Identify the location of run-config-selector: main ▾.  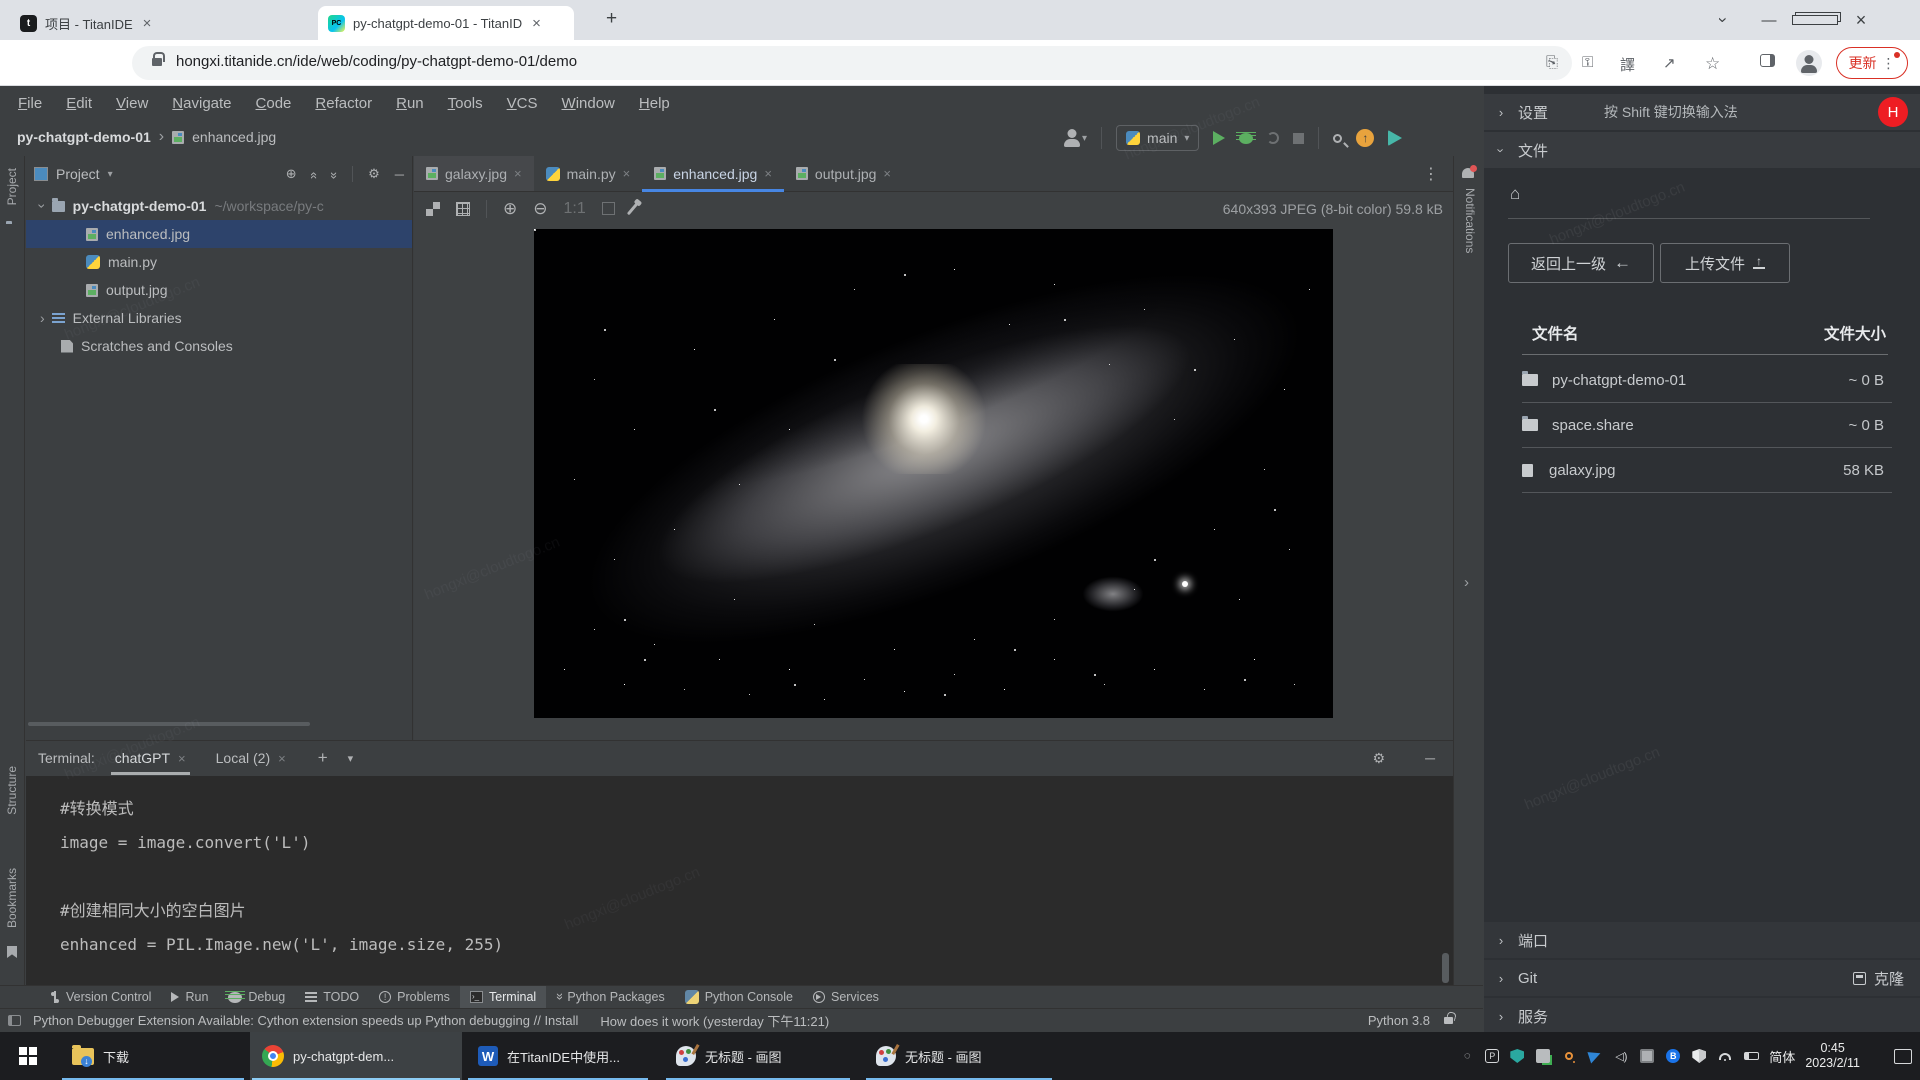
(1158, 138).